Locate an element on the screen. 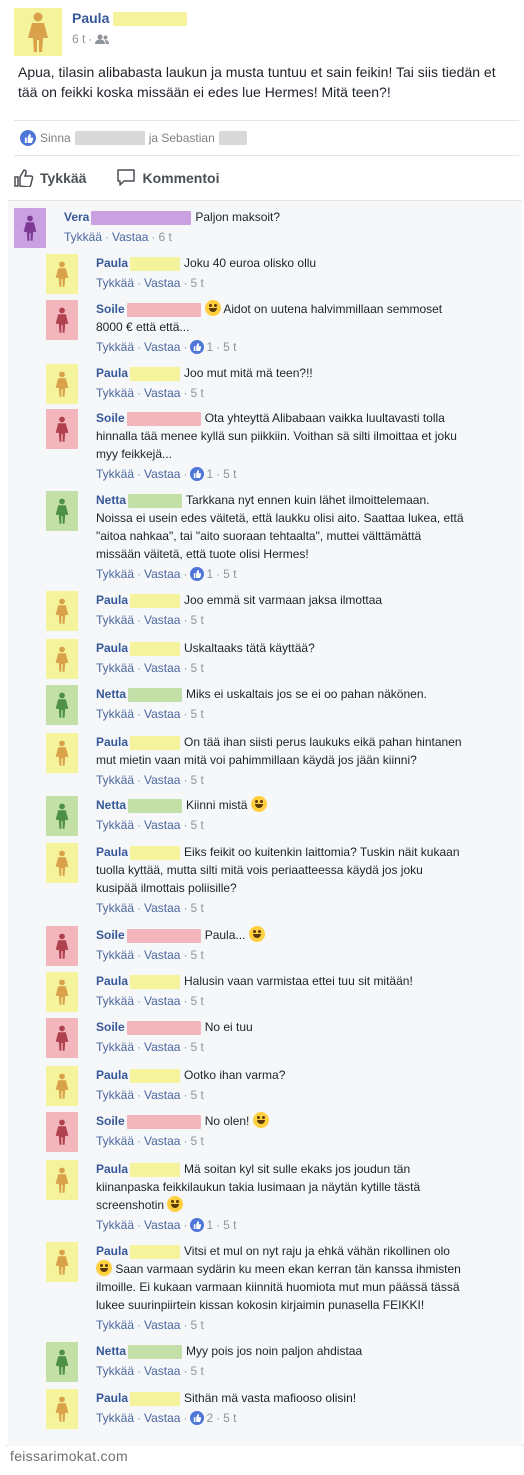 The width and height of the screenshot is (524, 1475). author-name: Paula is located at coordinates (90, 18).